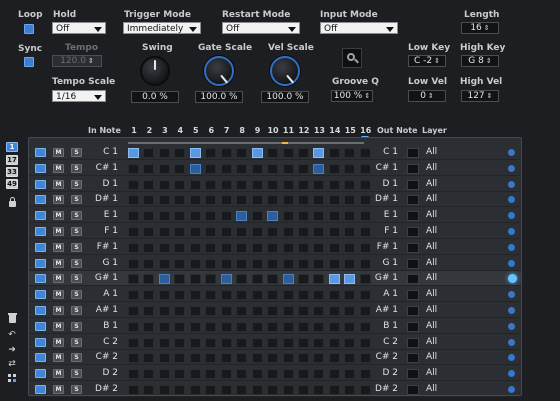 The height and width of the screenshot is (401, 560). I want to click on tempo-scale-dropdown: 1/16, so click(79, 96).